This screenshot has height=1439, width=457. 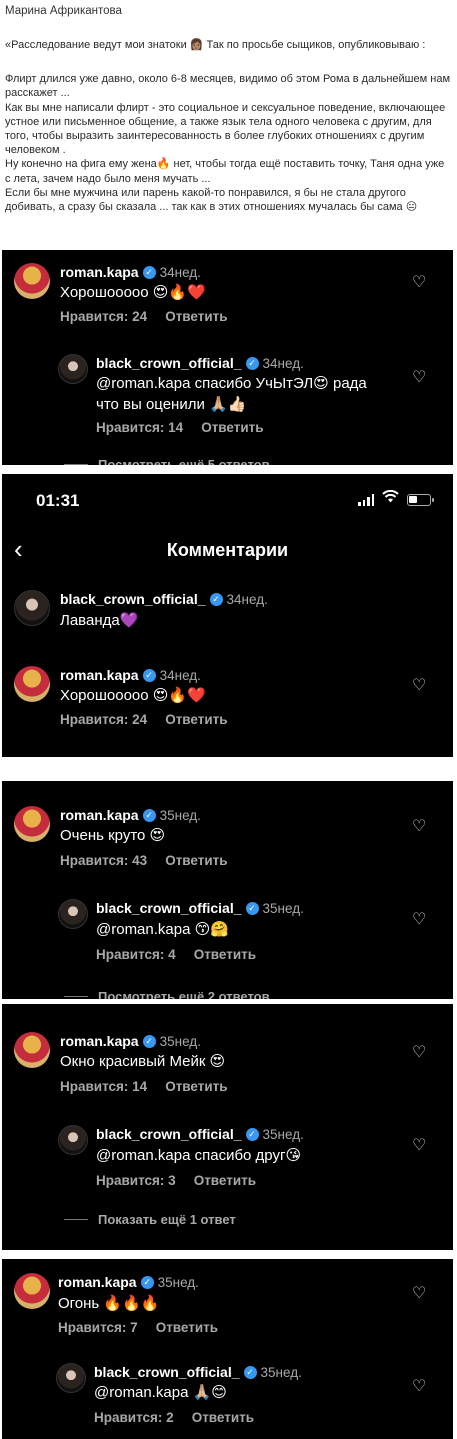 What do you see at coordinates (136, 954) in the screenshot?
I see `likes-count: Нравится: 4` at bounding box center [136, 954].